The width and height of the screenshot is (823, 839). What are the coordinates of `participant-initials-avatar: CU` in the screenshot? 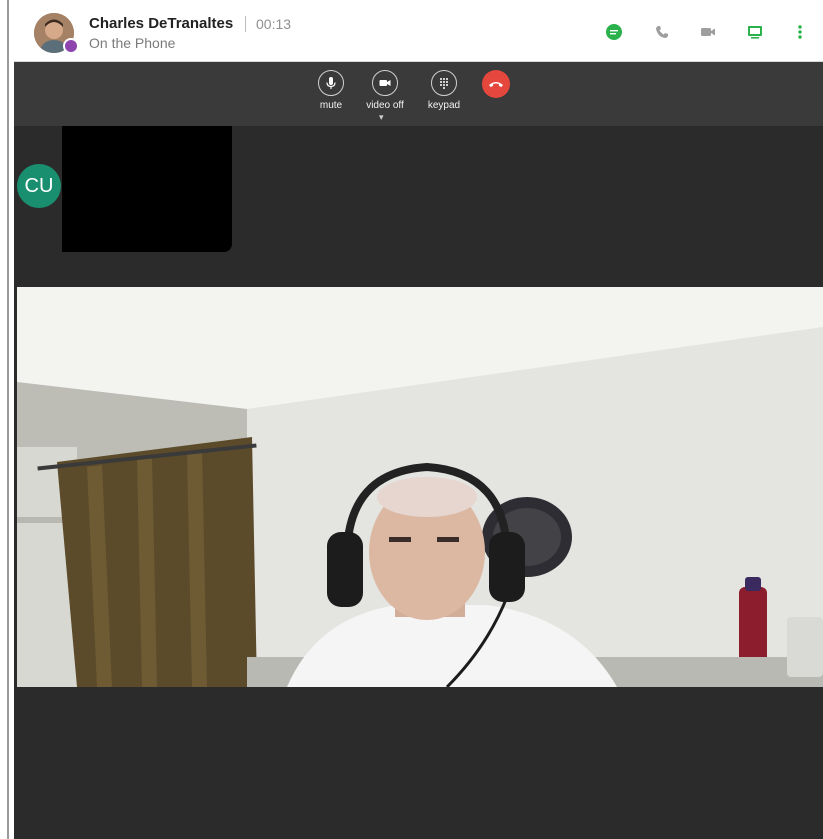 It's located at (39, 186).